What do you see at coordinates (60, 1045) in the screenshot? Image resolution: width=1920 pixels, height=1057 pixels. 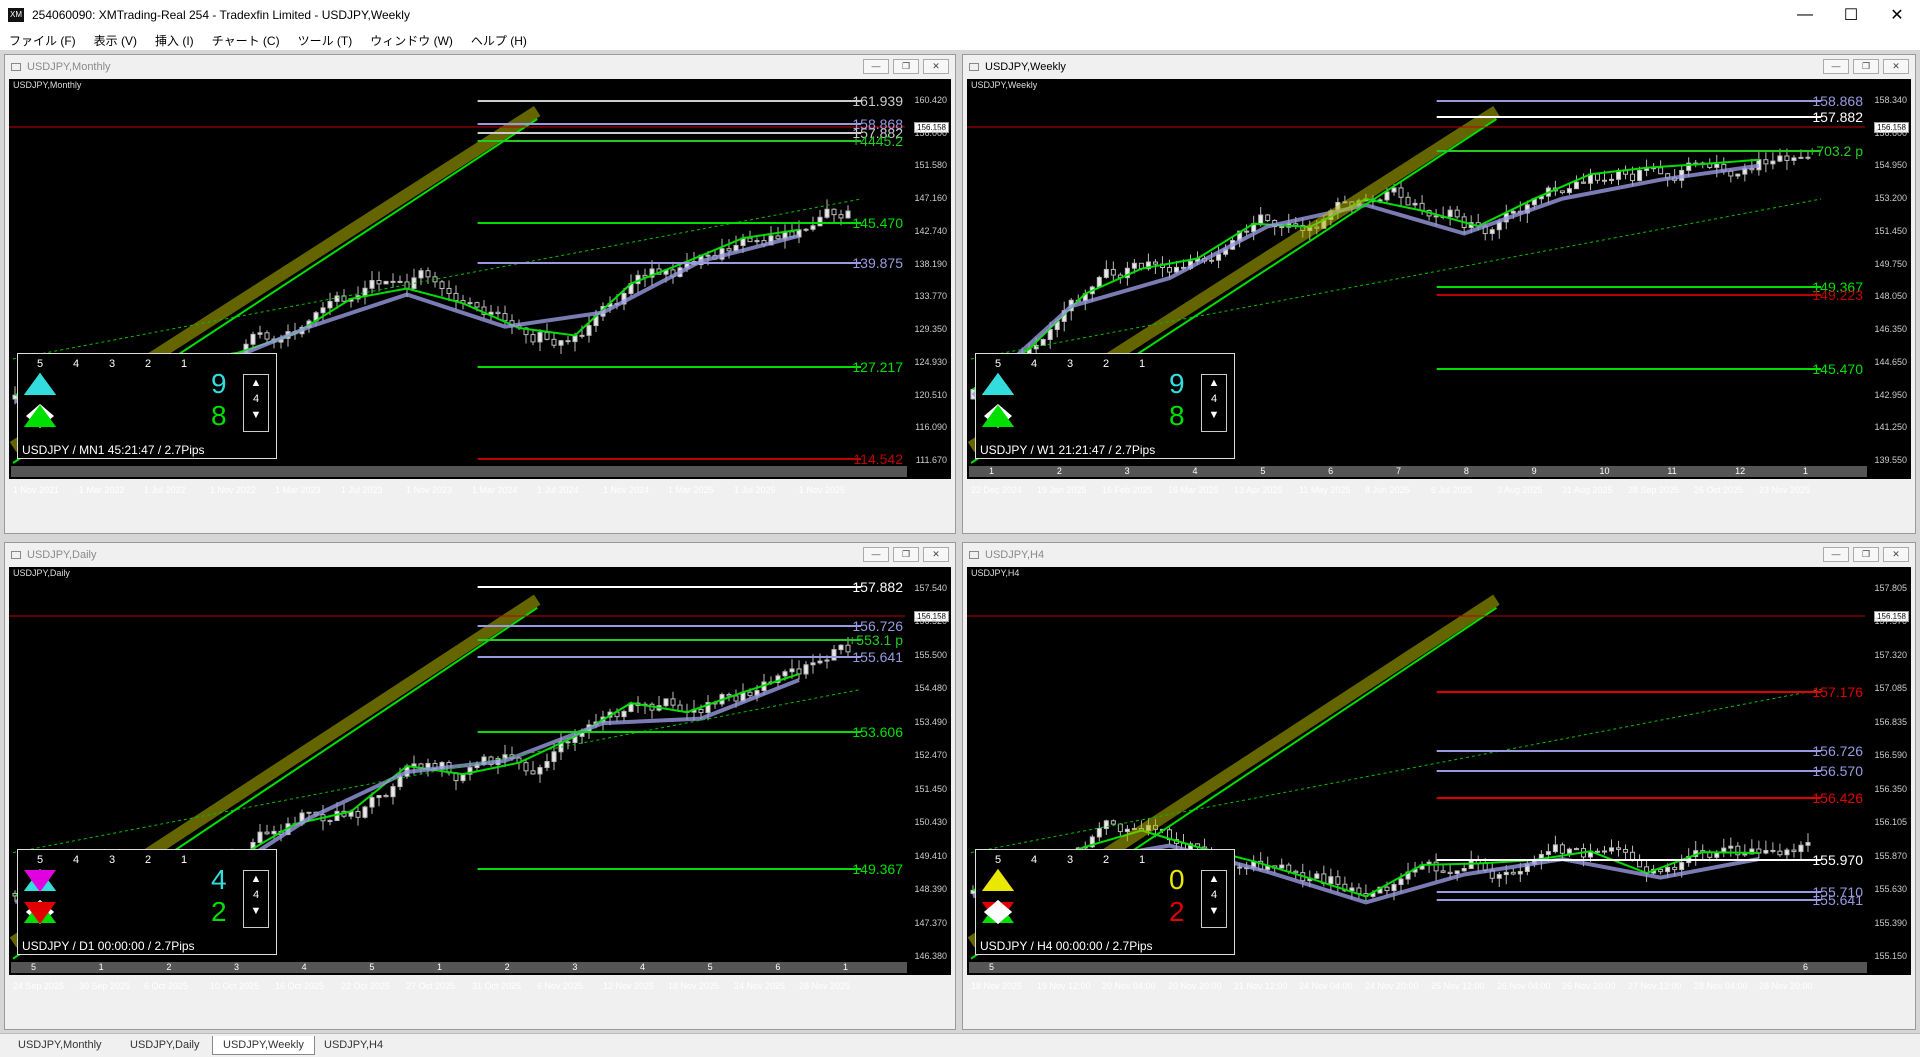 I see `tab-monthly: USDJPY,Monthly` at bounding box center [60, 1045].